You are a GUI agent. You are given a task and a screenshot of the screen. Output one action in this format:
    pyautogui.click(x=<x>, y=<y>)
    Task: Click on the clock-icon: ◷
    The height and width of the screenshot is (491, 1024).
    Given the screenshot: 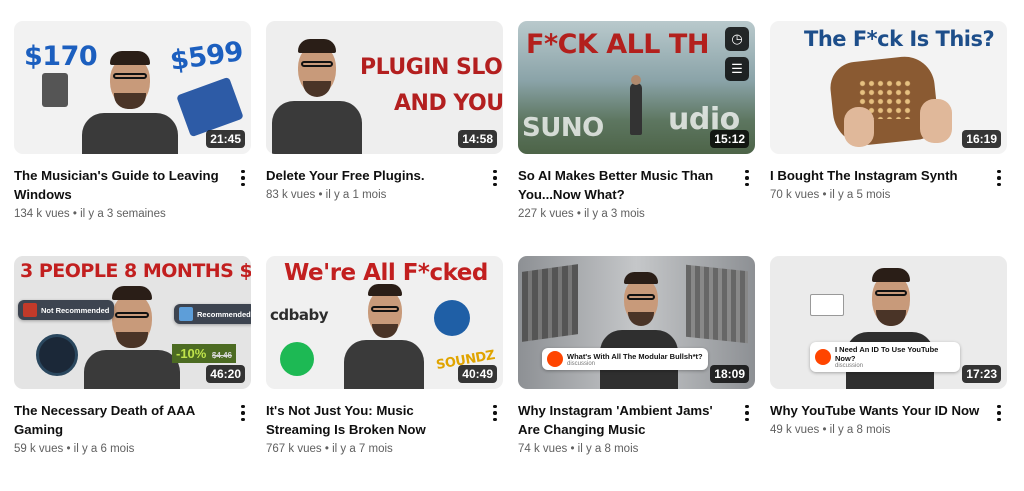 What is the action you would take?
    pyautogui.click(x=737, y=39)
    